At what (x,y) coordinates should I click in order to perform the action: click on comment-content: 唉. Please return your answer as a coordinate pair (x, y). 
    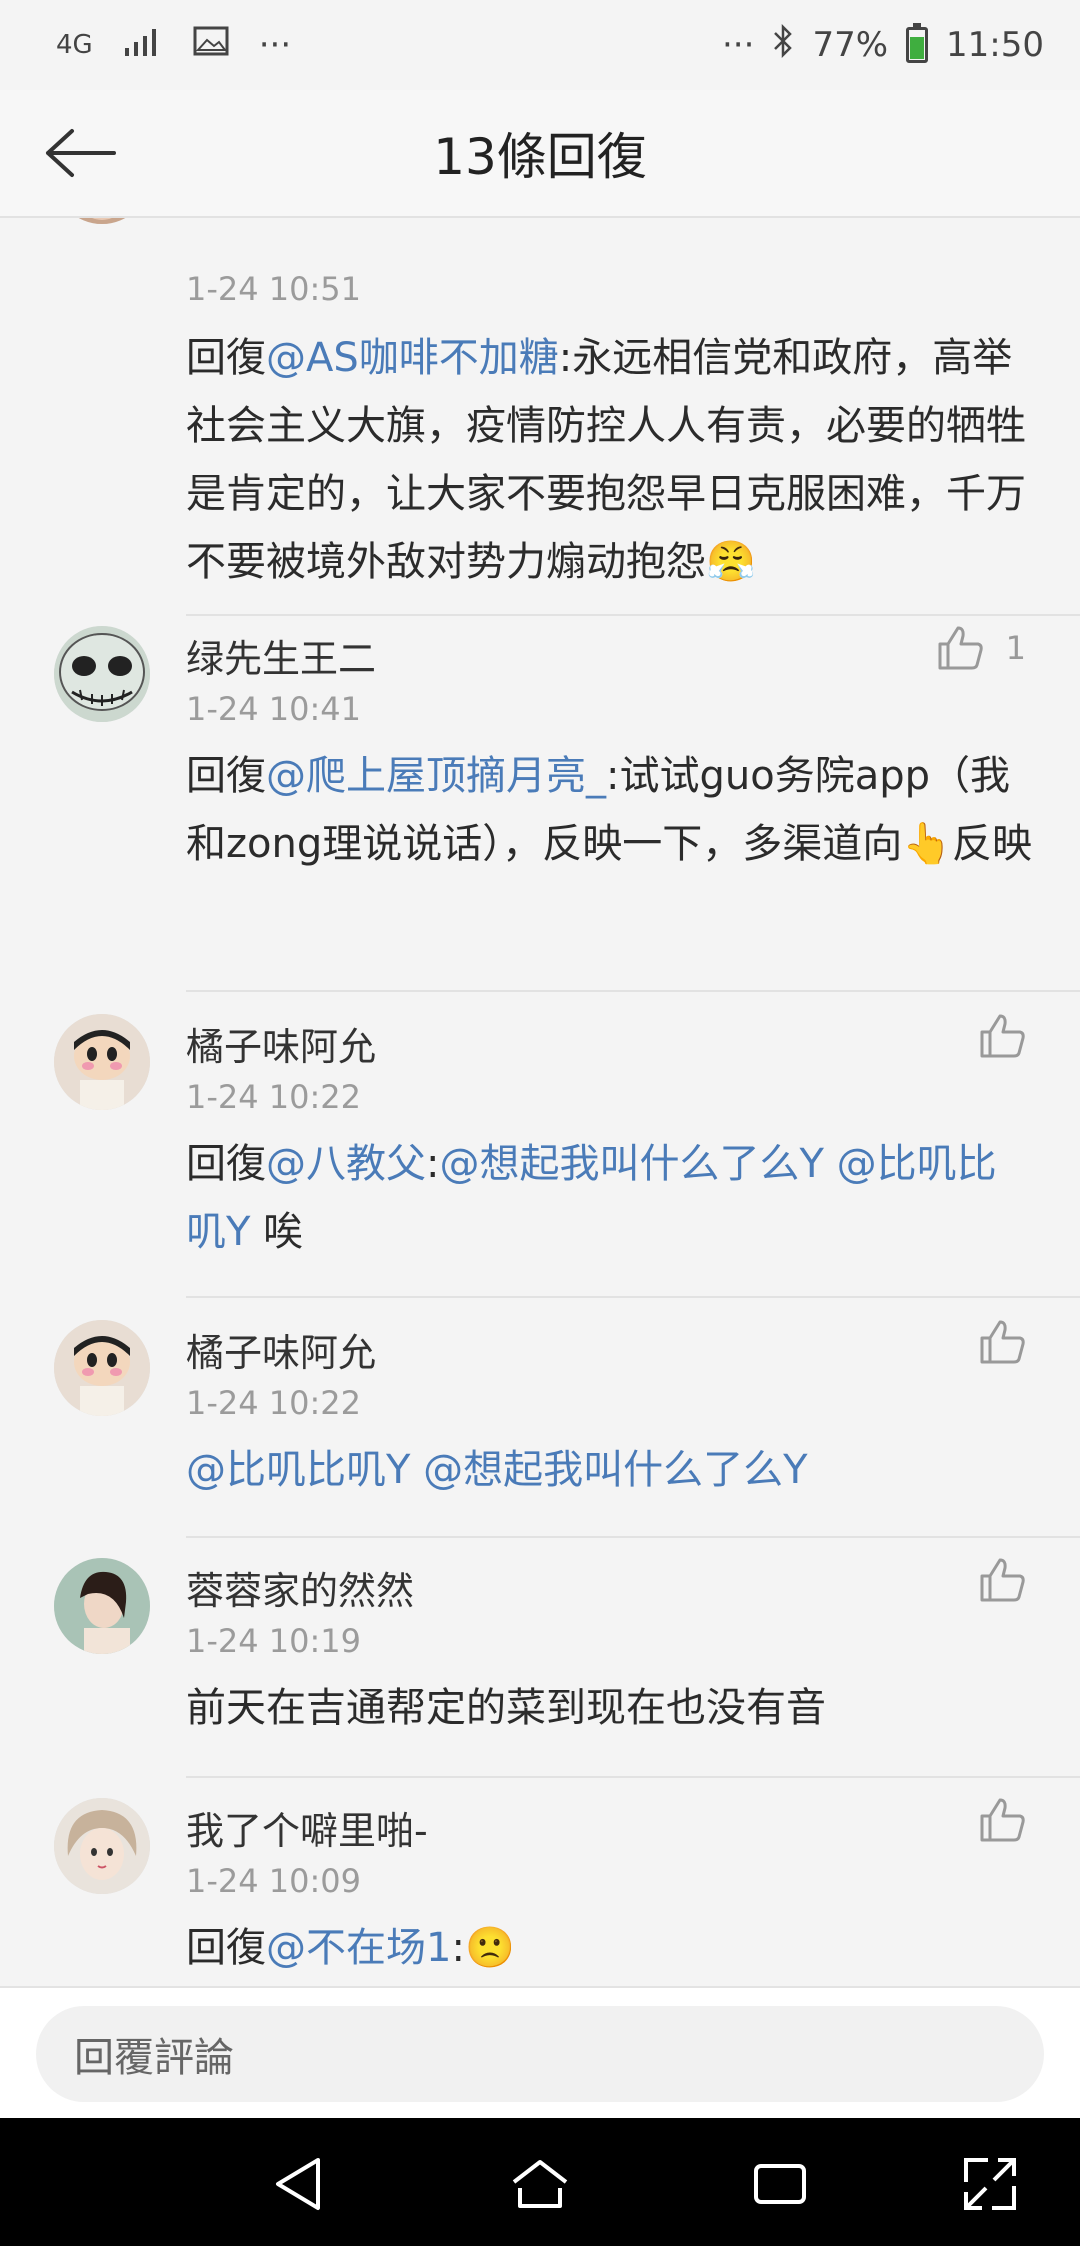
    Looking at the image, I should click on (277, 1232).